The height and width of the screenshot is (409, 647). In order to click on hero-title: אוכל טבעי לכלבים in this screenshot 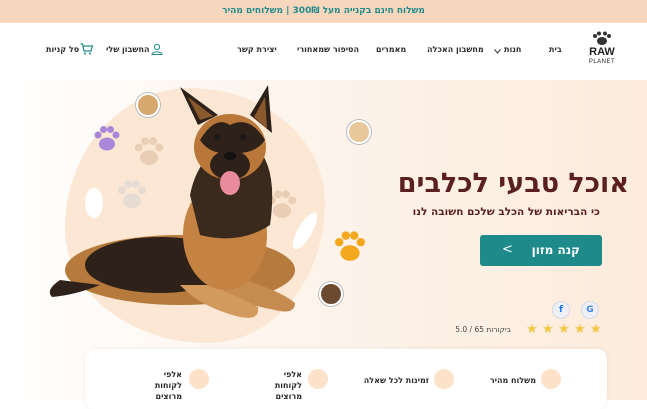, I will do `click(513, 183)`.